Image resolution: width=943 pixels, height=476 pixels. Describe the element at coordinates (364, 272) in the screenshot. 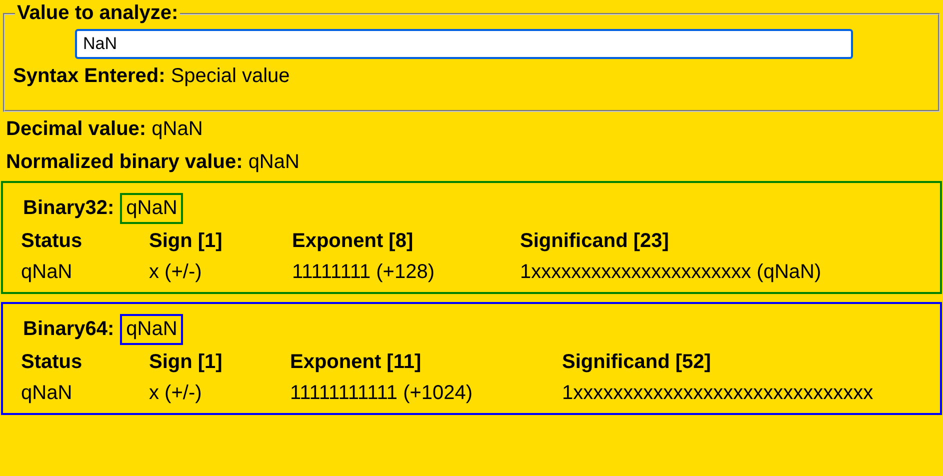

I see `table-cell-text: 11111111 (+128)` at that location.